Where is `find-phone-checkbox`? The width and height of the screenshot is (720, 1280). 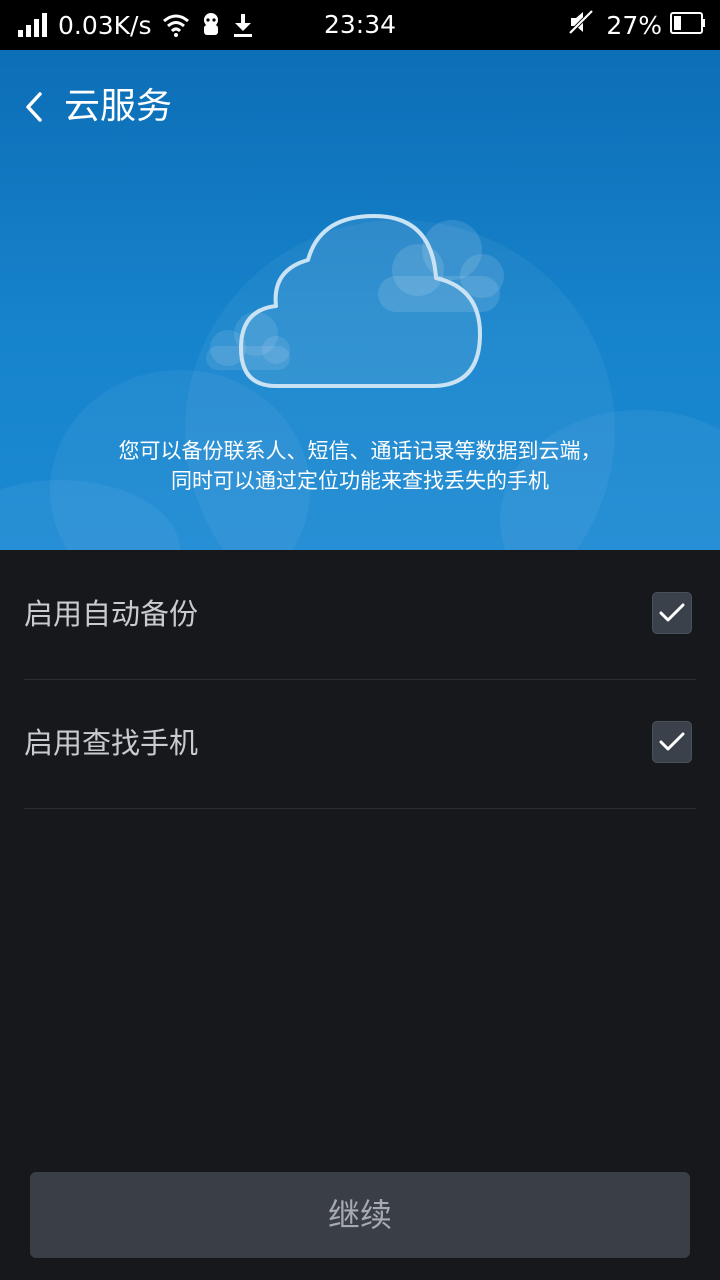 find-phone-checkbox is located at coordinates (672, 742).